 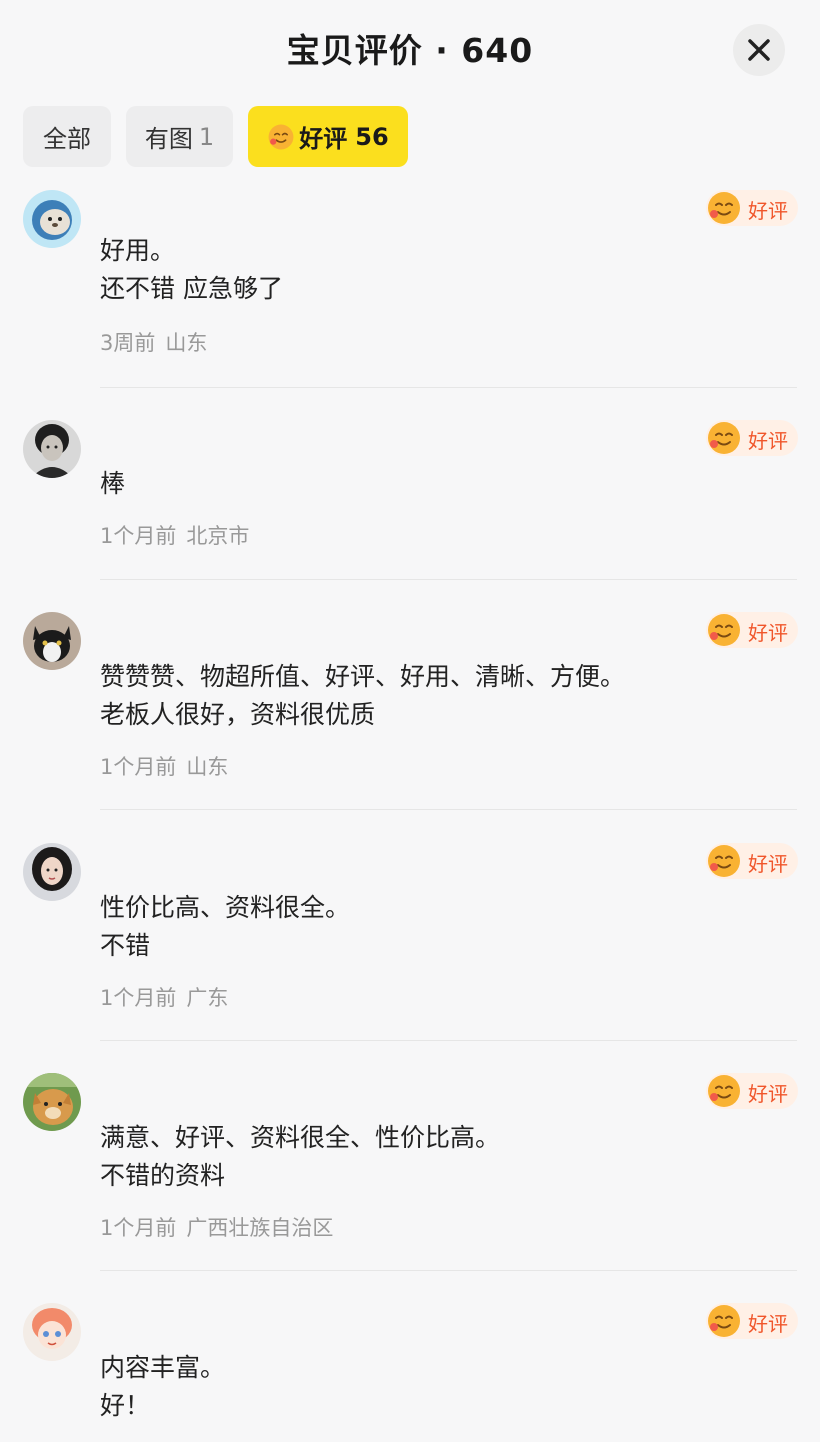 I want to click on review-line: 赞赞赞、物超所值、好评、好用、清晰、方便。, so click(x=363, y=676).